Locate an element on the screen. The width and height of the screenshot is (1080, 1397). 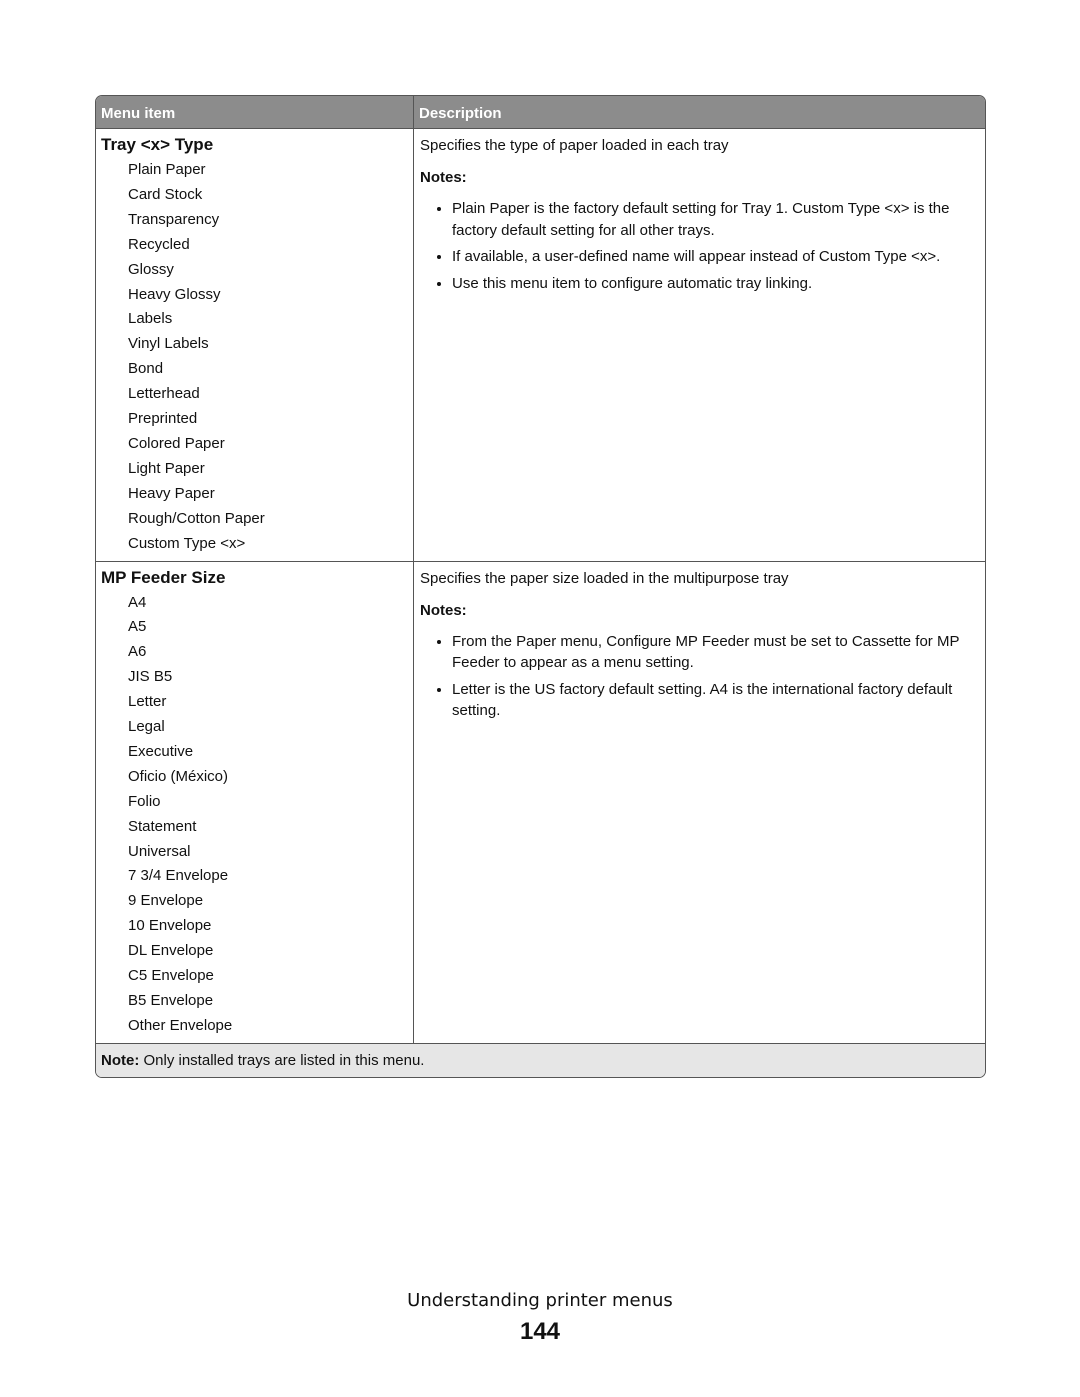
menu-option: Card Stock is located at coordinates (165, 194).